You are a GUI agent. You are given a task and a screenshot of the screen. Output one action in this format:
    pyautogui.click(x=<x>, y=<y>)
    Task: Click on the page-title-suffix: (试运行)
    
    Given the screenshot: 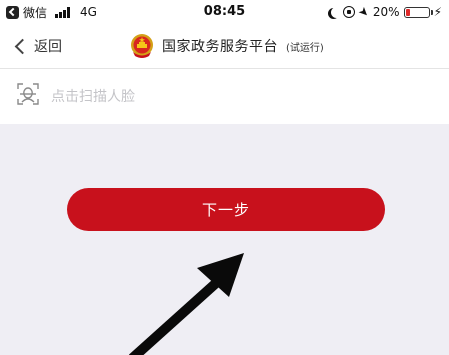 What is the action you would take?
    pyautogui.click(x=305, y=48)
    